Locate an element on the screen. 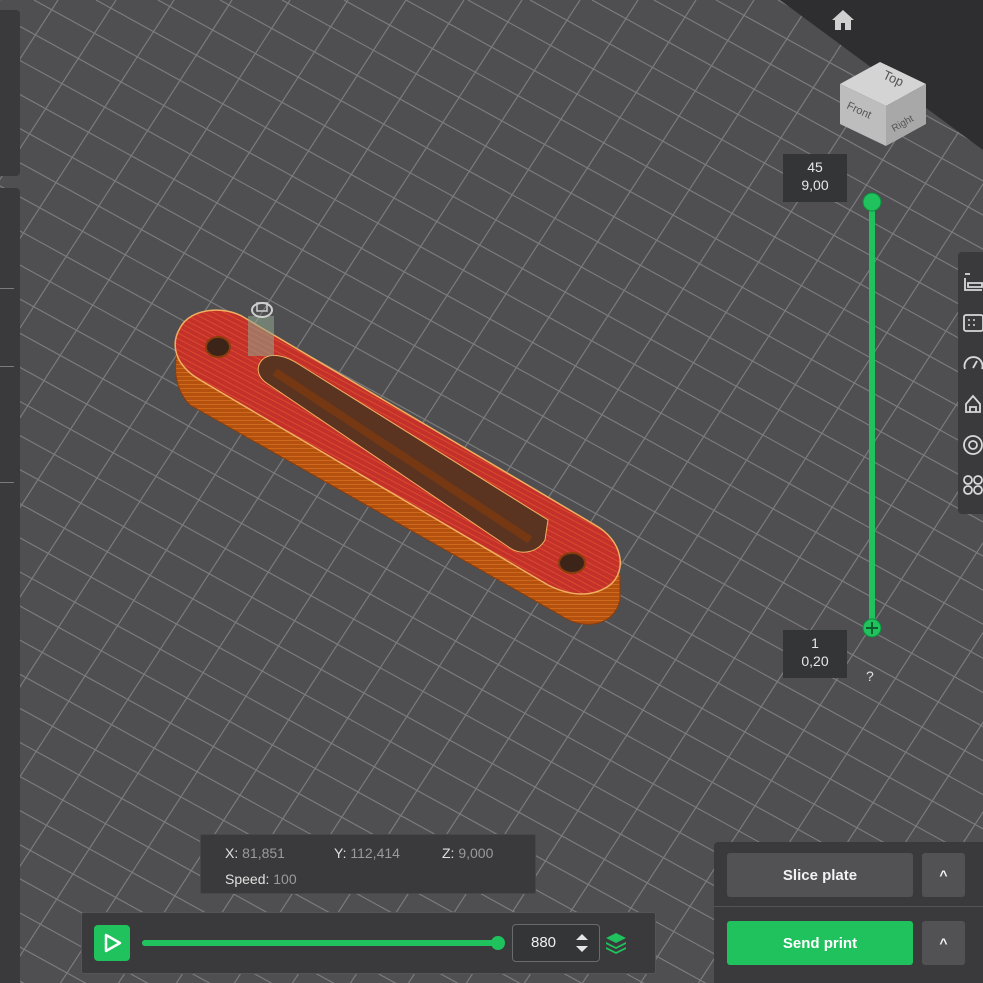  z-coordinate: Z: 9,000 is located at coordinates (468, 853).